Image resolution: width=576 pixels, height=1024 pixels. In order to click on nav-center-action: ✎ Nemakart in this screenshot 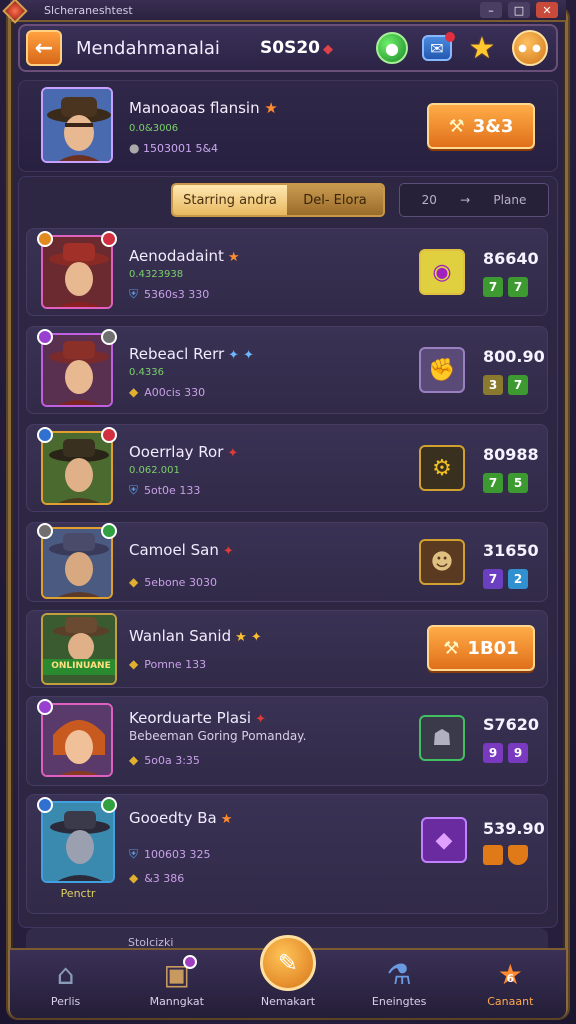, I will do `click(288, 971)`.